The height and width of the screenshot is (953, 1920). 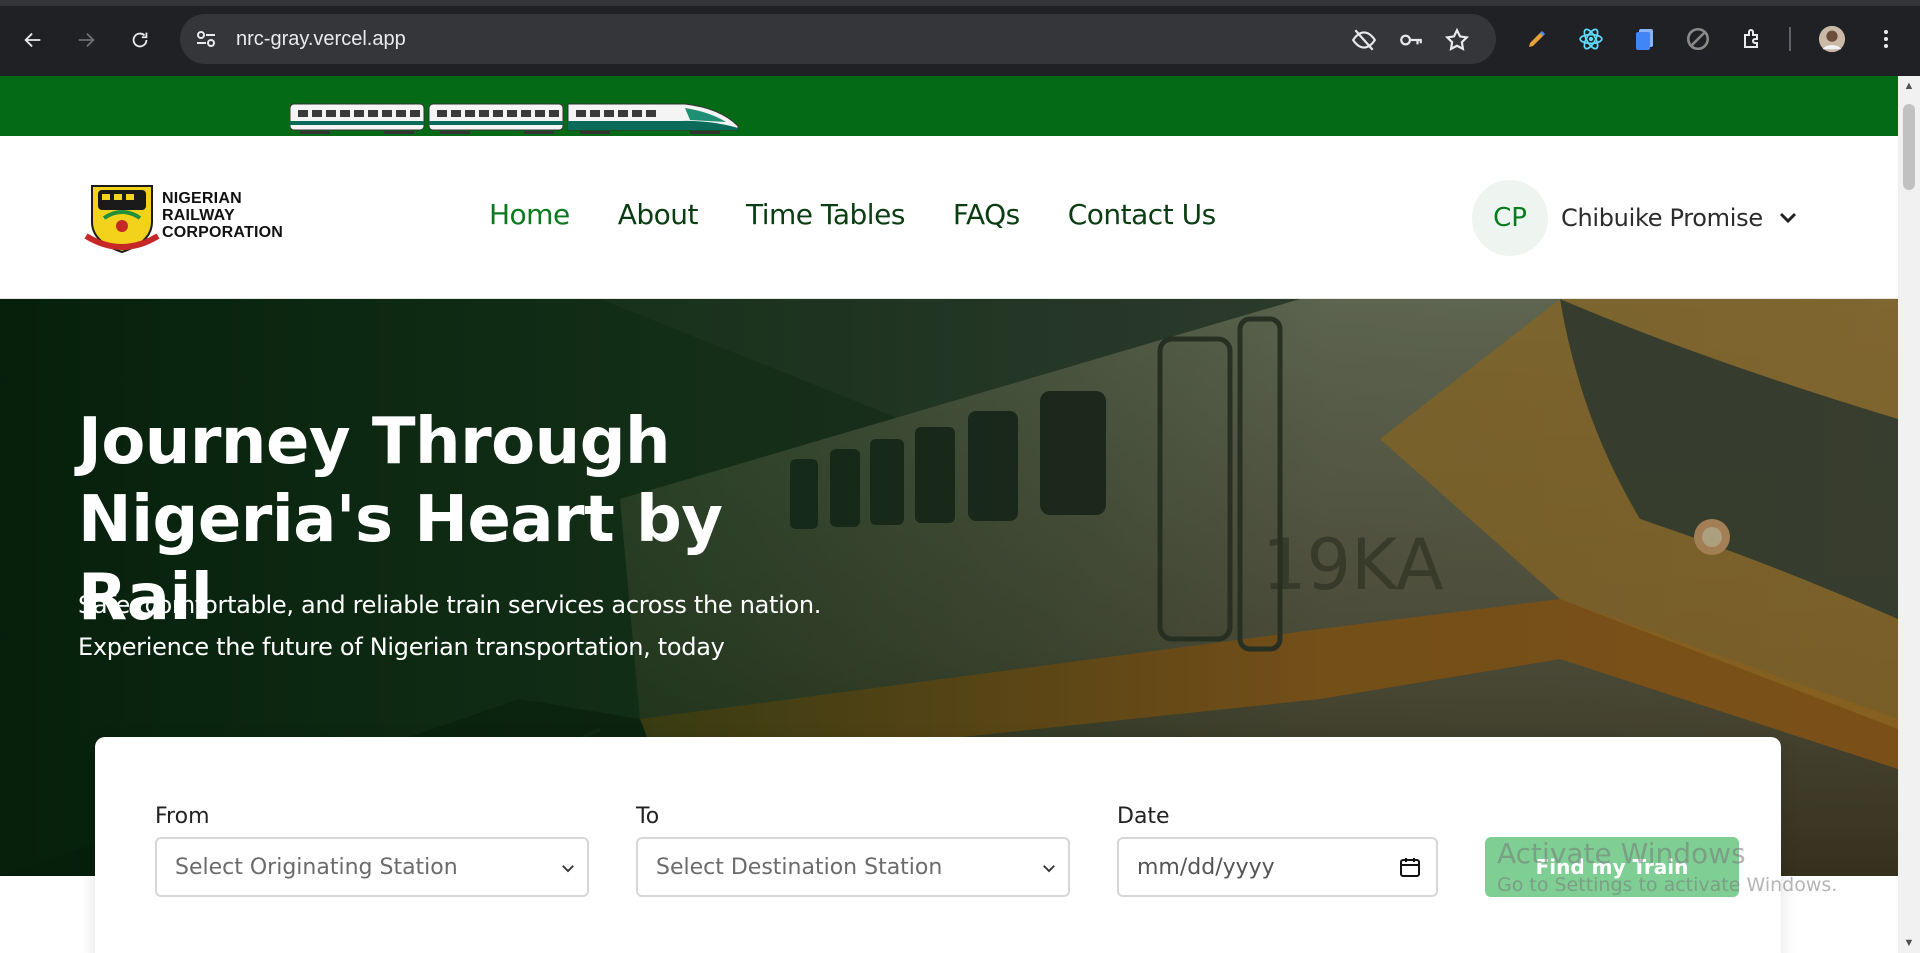 What do you see at coordinates (182, 816) in the screenshot?
I see `from-label: From` at bounding box center [182, 816].